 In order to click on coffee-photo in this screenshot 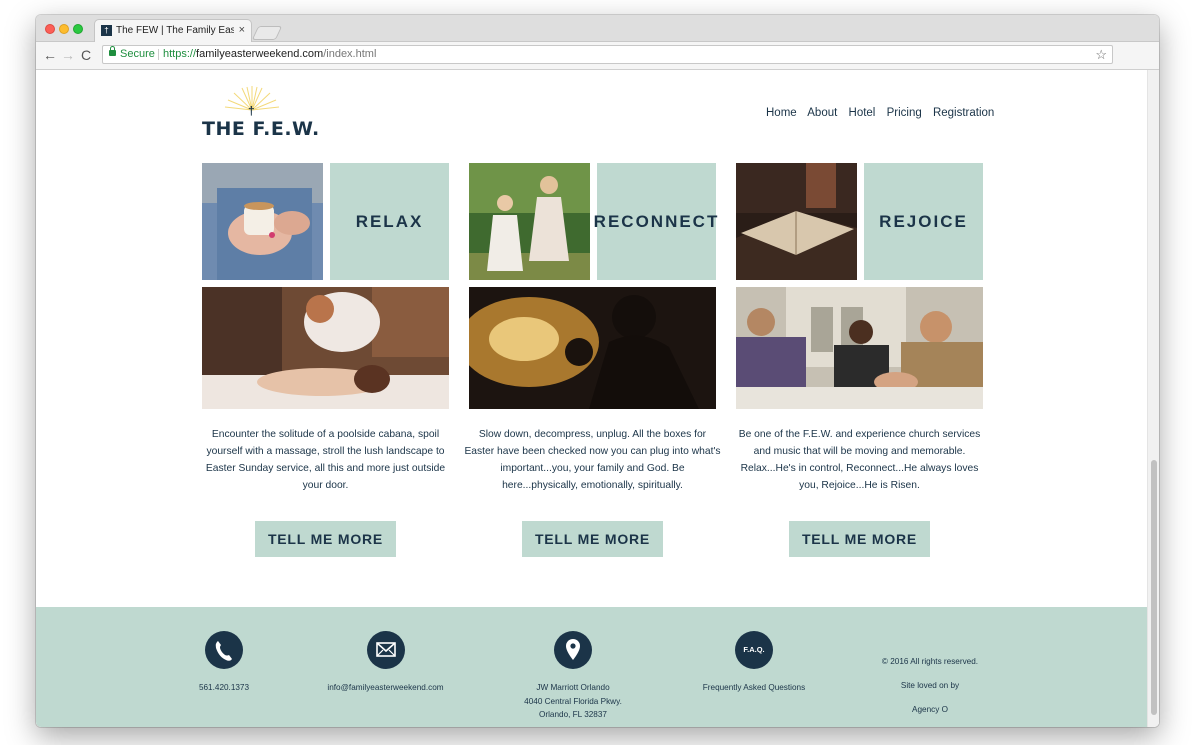, I will do `click(262, 221)`.